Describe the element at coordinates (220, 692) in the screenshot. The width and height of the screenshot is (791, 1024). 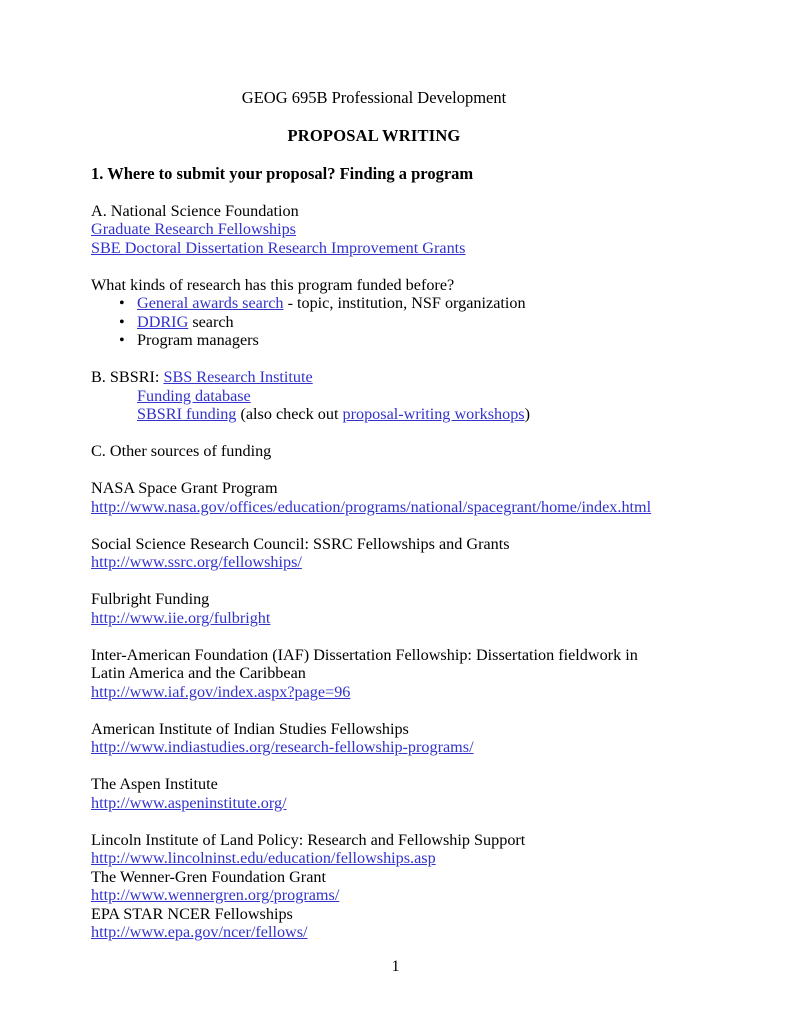
I see `link-url: http://www.iaf.gov/index.aspx?page=96` at that location.